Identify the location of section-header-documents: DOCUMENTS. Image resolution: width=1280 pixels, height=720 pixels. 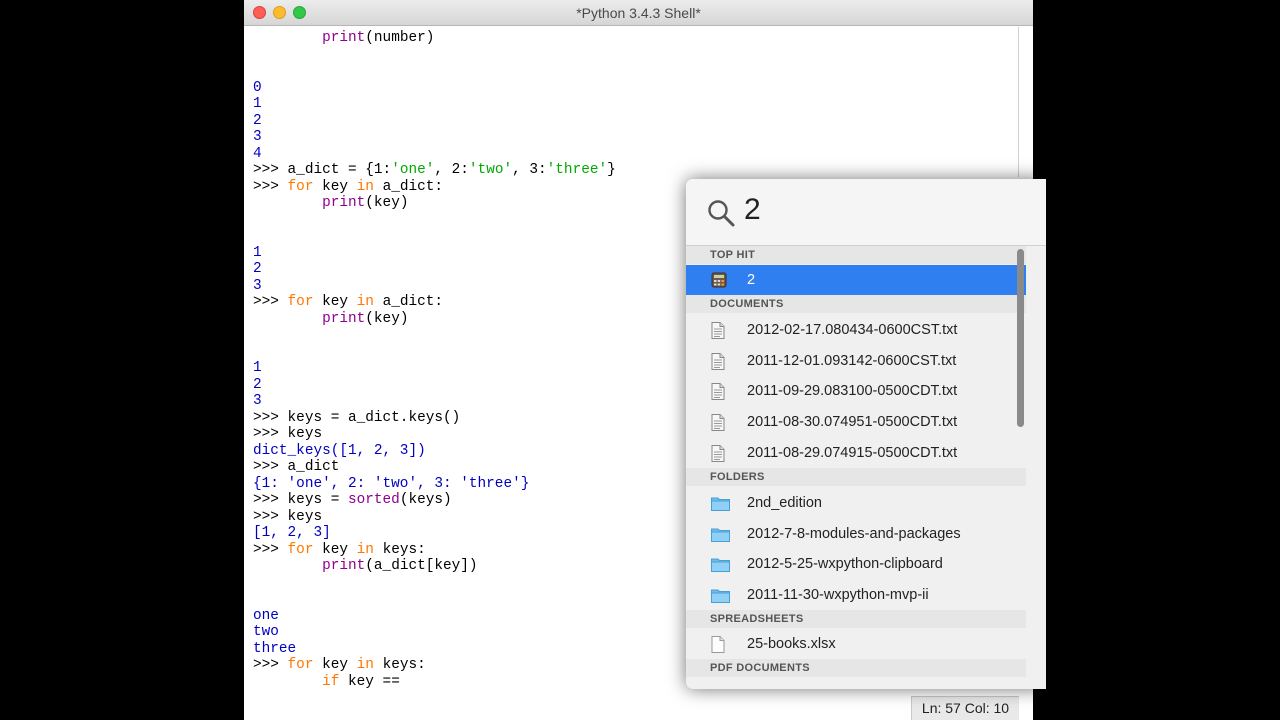
(856, 304).